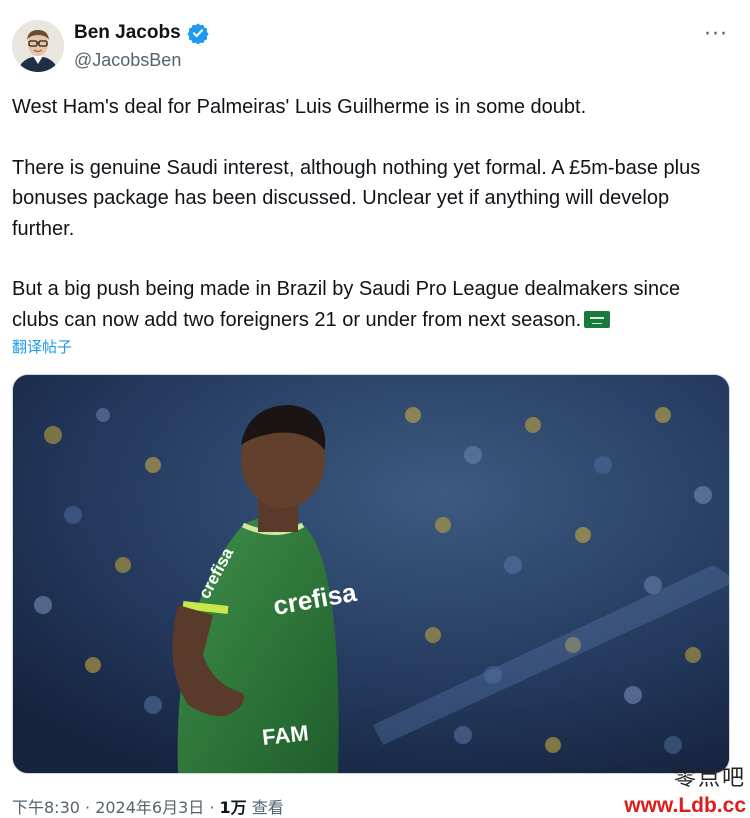 This screenshot has width=750, height=818. I want to click on watermark-url: www.Ldb.cc, so click(685, 805).